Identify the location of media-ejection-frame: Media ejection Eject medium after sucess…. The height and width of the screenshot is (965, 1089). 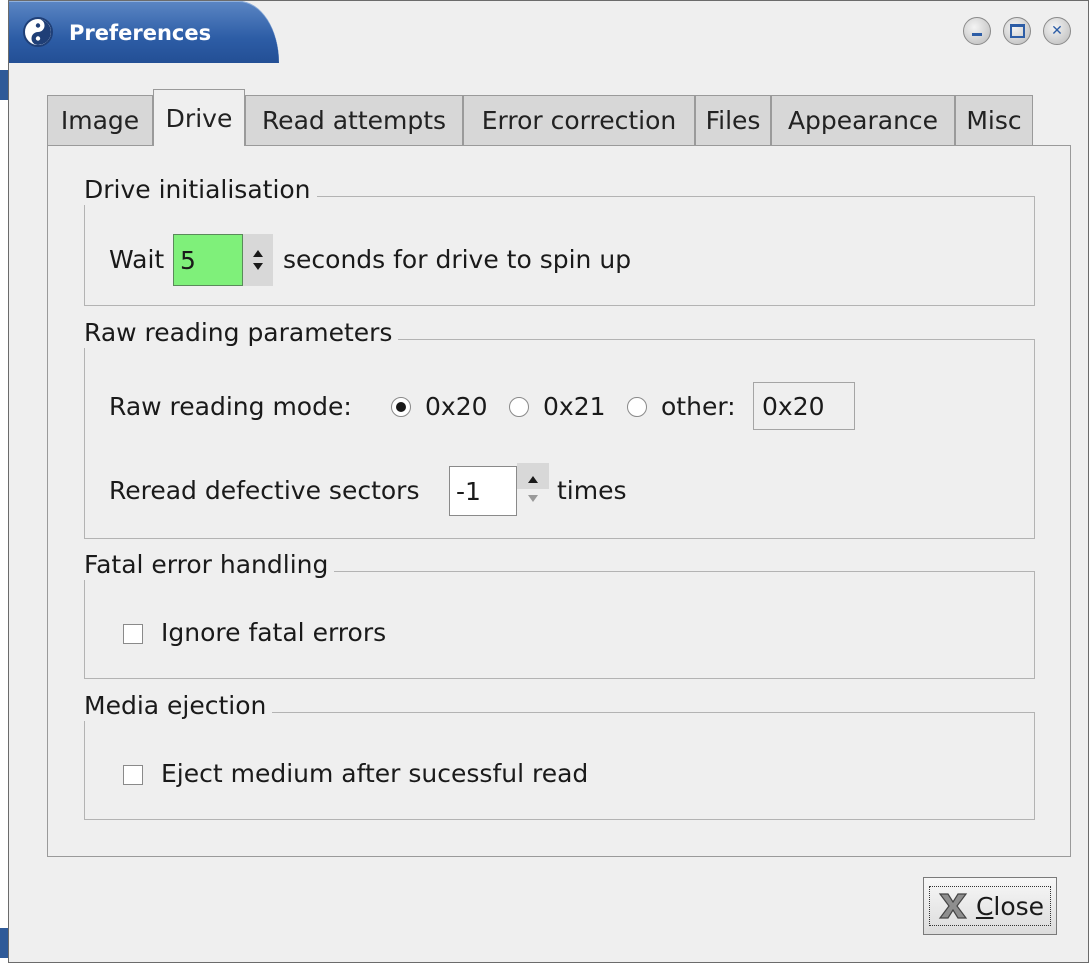
(559, 755).